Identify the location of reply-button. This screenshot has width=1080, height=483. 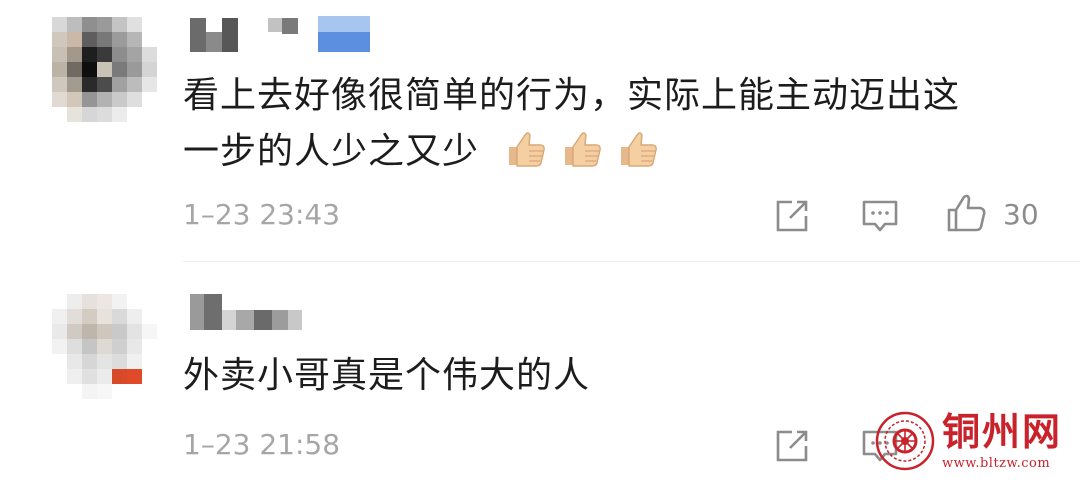
(880, 216).